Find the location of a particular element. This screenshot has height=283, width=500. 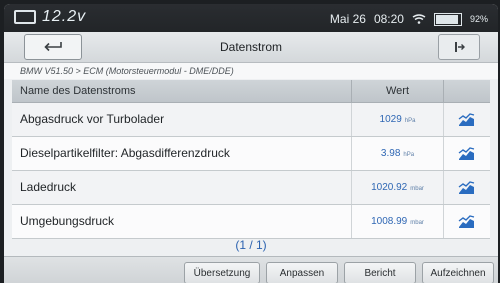

voltage-value: 12.2v is located at coordinates (64, 16).